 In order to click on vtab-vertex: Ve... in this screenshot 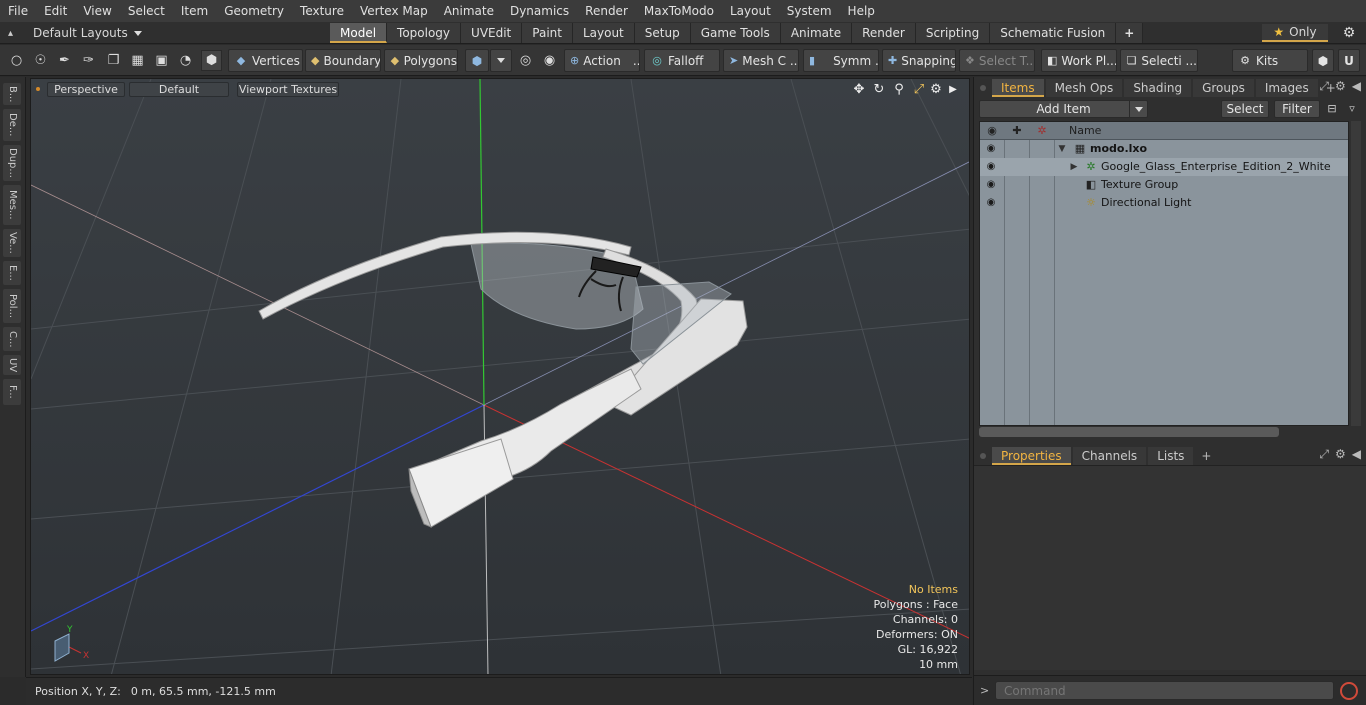, I will do `click(12, 243)`.